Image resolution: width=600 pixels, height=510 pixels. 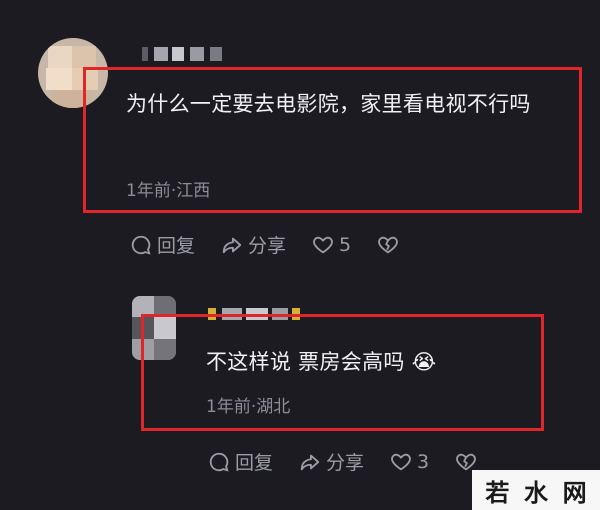 I want to click on like-count: 5, so click(x=345, y=244).